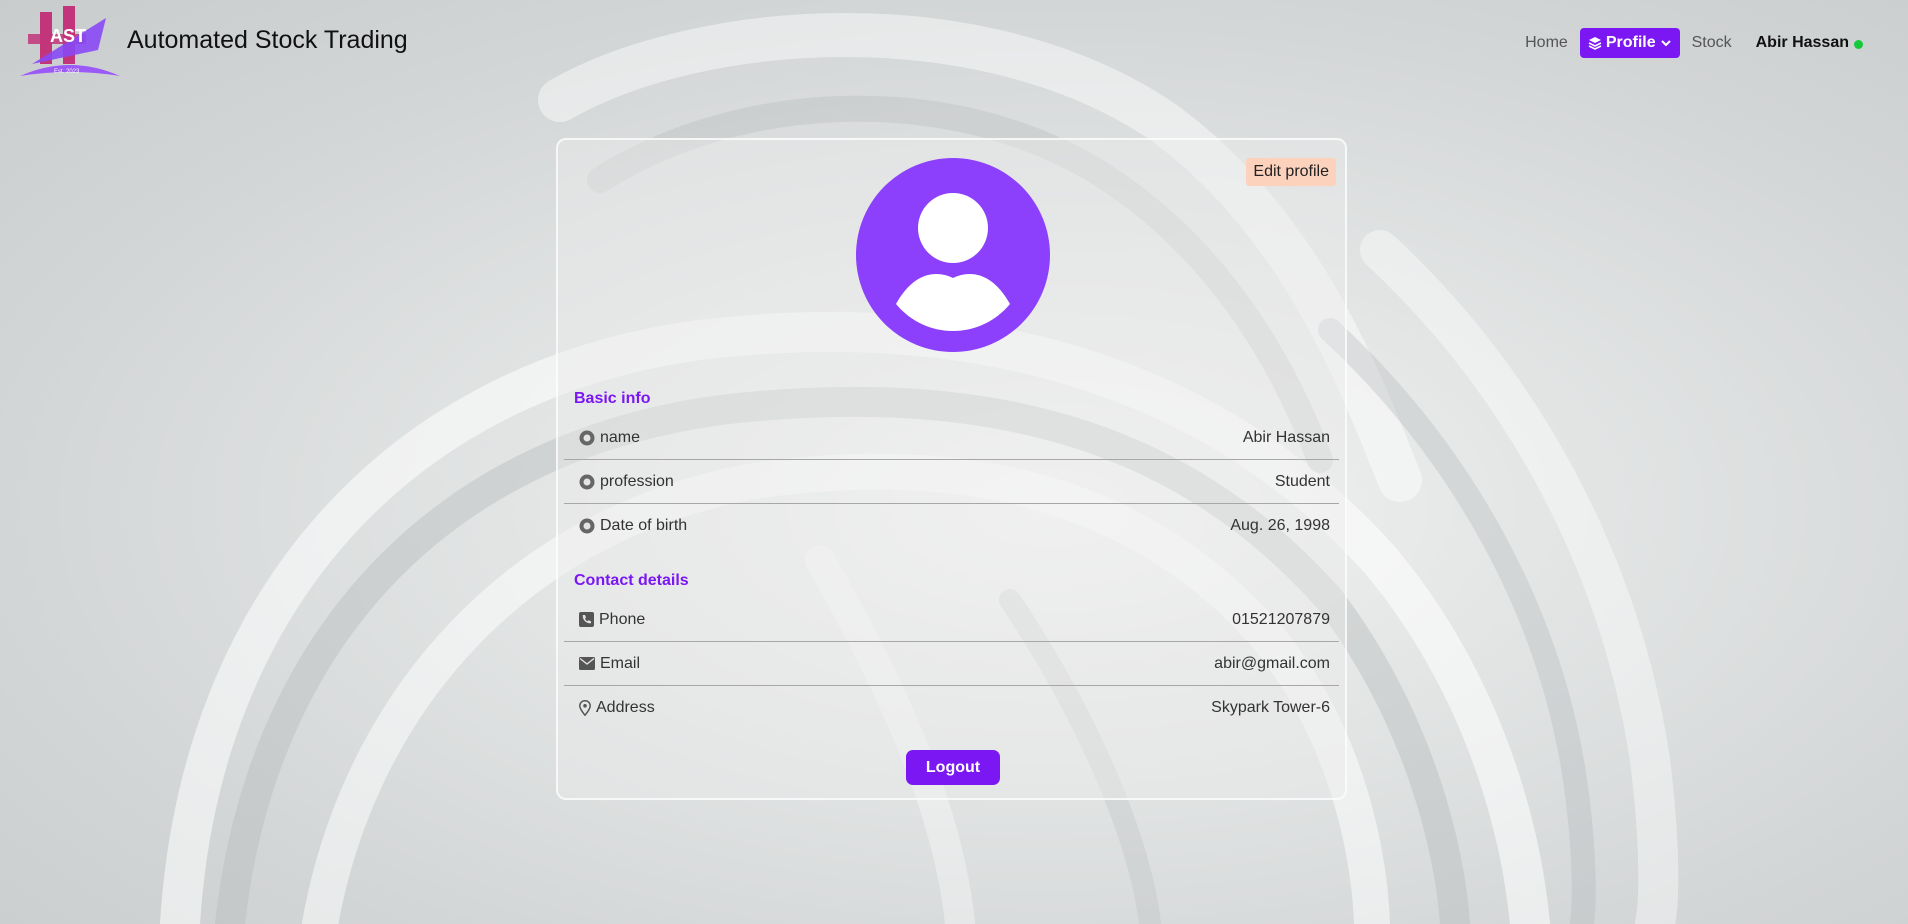 The image size is (1908, 924). I want to click on contact-row-email: Email abir@gmail.com, so click(951, 664).